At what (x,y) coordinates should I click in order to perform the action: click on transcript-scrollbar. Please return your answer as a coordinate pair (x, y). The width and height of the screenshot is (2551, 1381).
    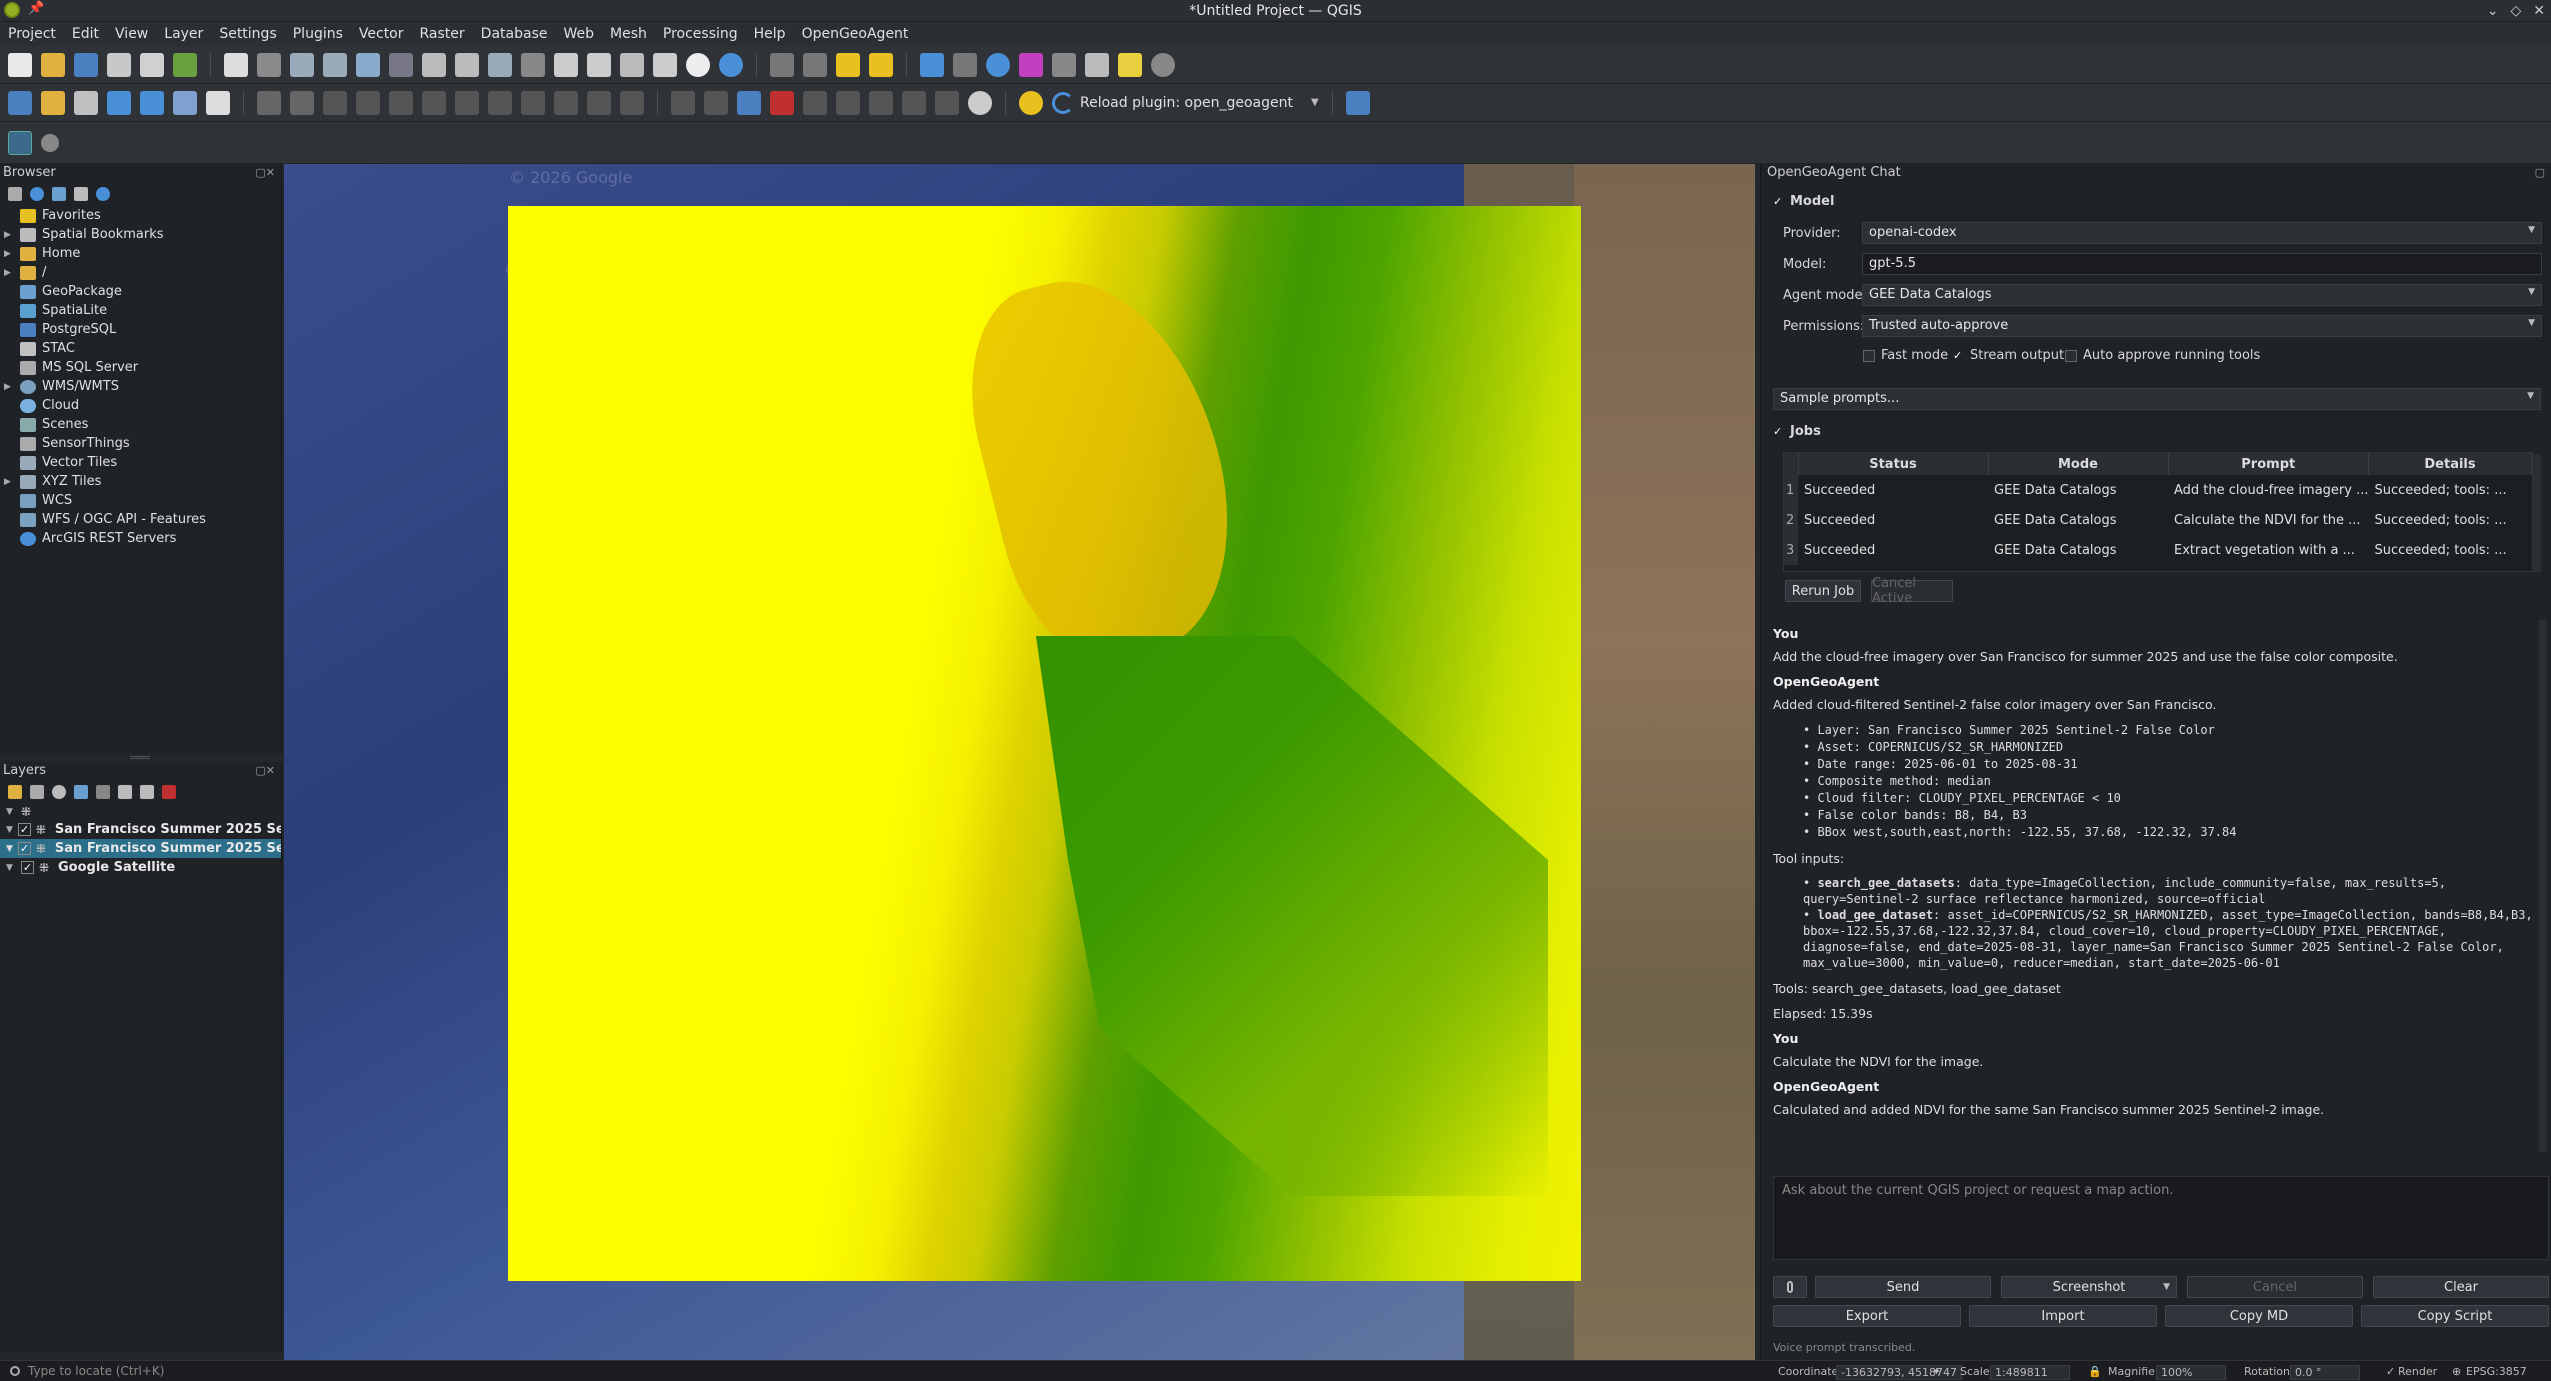
    Looking at the image, I should click on (2543, 886).